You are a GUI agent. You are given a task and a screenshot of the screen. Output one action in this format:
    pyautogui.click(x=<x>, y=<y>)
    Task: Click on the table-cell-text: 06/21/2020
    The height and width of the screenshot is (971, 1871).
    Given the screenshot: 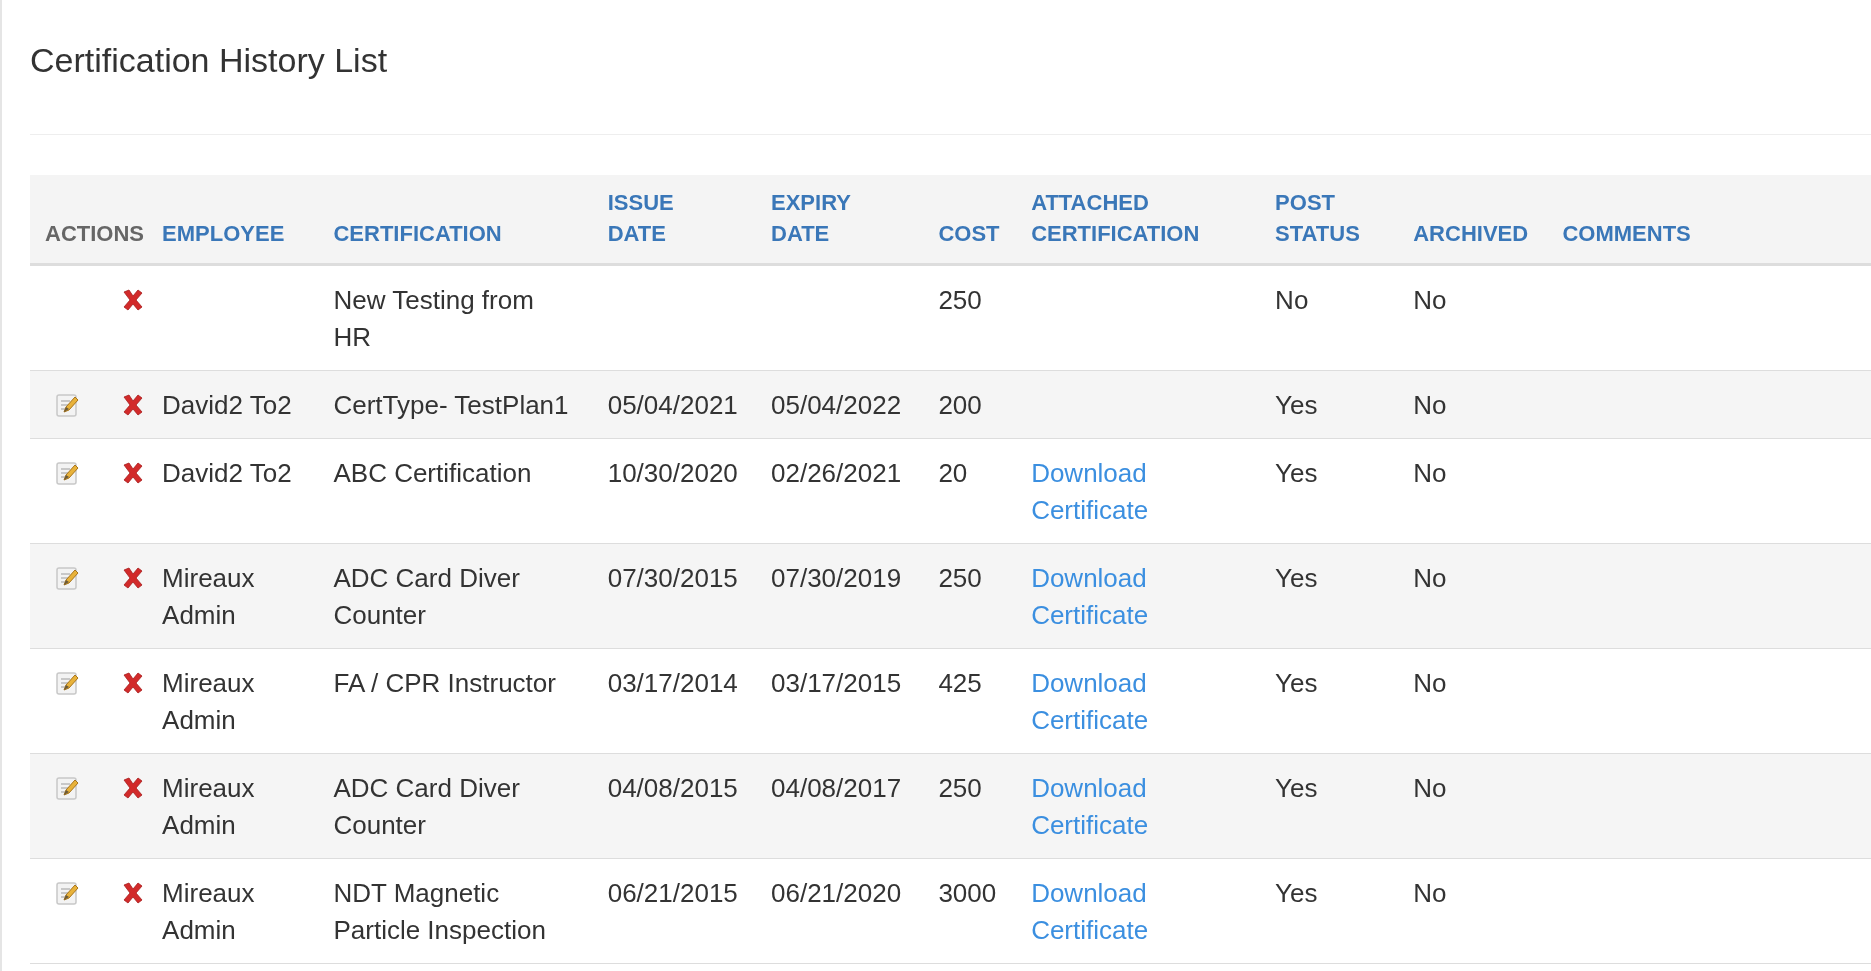 What is the action you would take?
    pyautogui.click(x=836, y=893)
    